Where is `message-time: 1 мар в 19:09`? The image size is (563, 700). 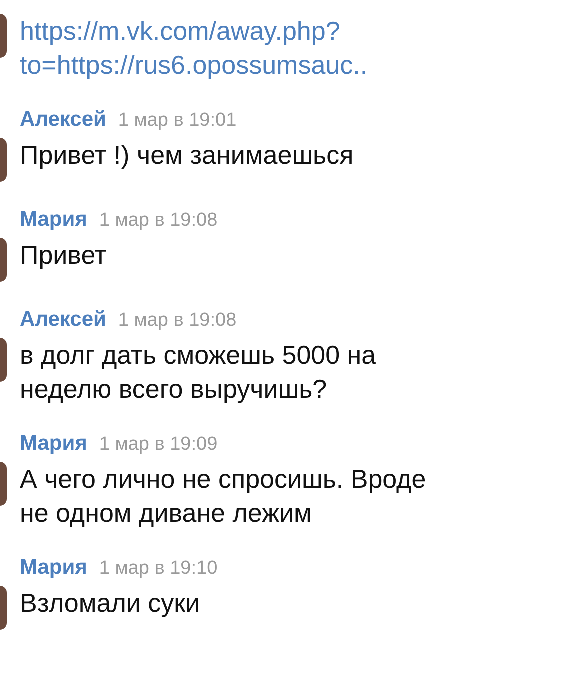 message-time: 1 мар в 19:09 is located at coordinates (158, 445).